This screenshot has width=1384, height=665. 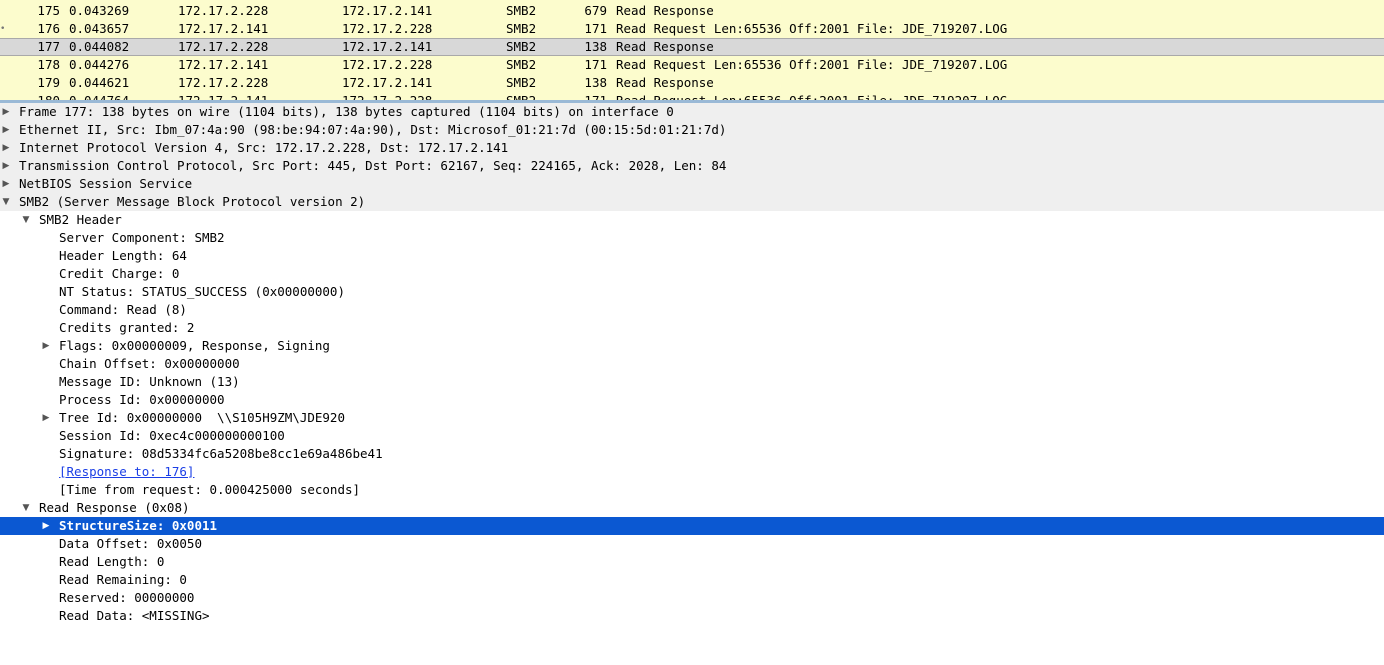 I want to click on tree-row: Session Id: 0xec4c000000000100, so click(x=692, y=436).